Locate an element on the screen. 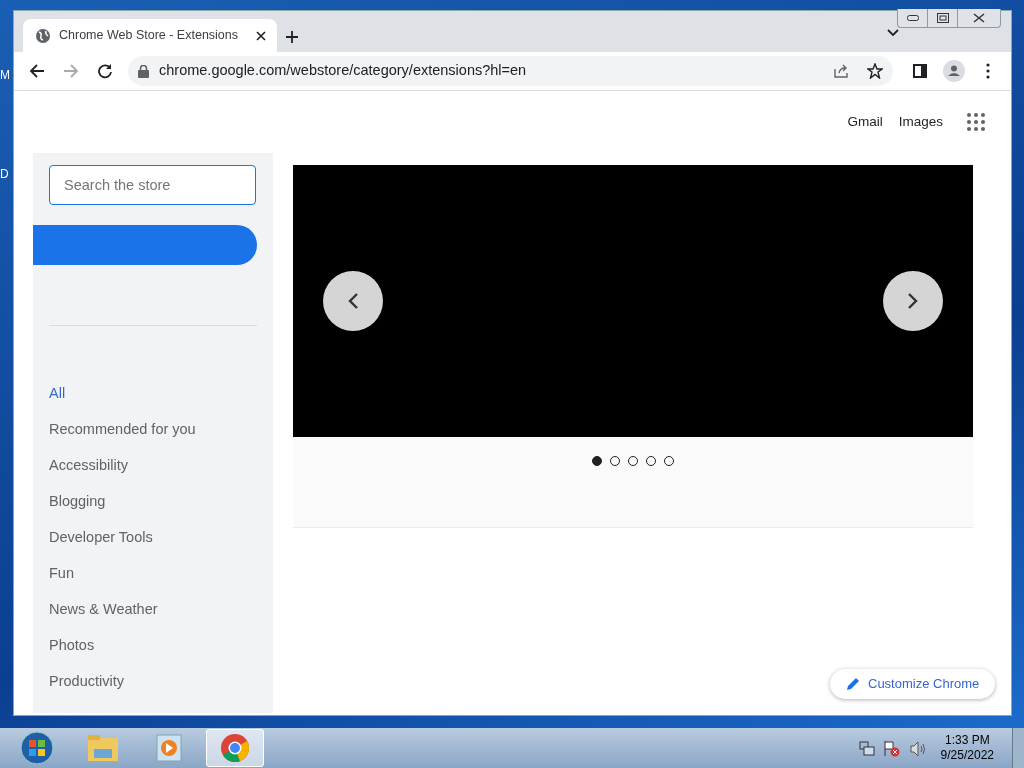  header-link: Gmail is located at coordinates (865, 122).